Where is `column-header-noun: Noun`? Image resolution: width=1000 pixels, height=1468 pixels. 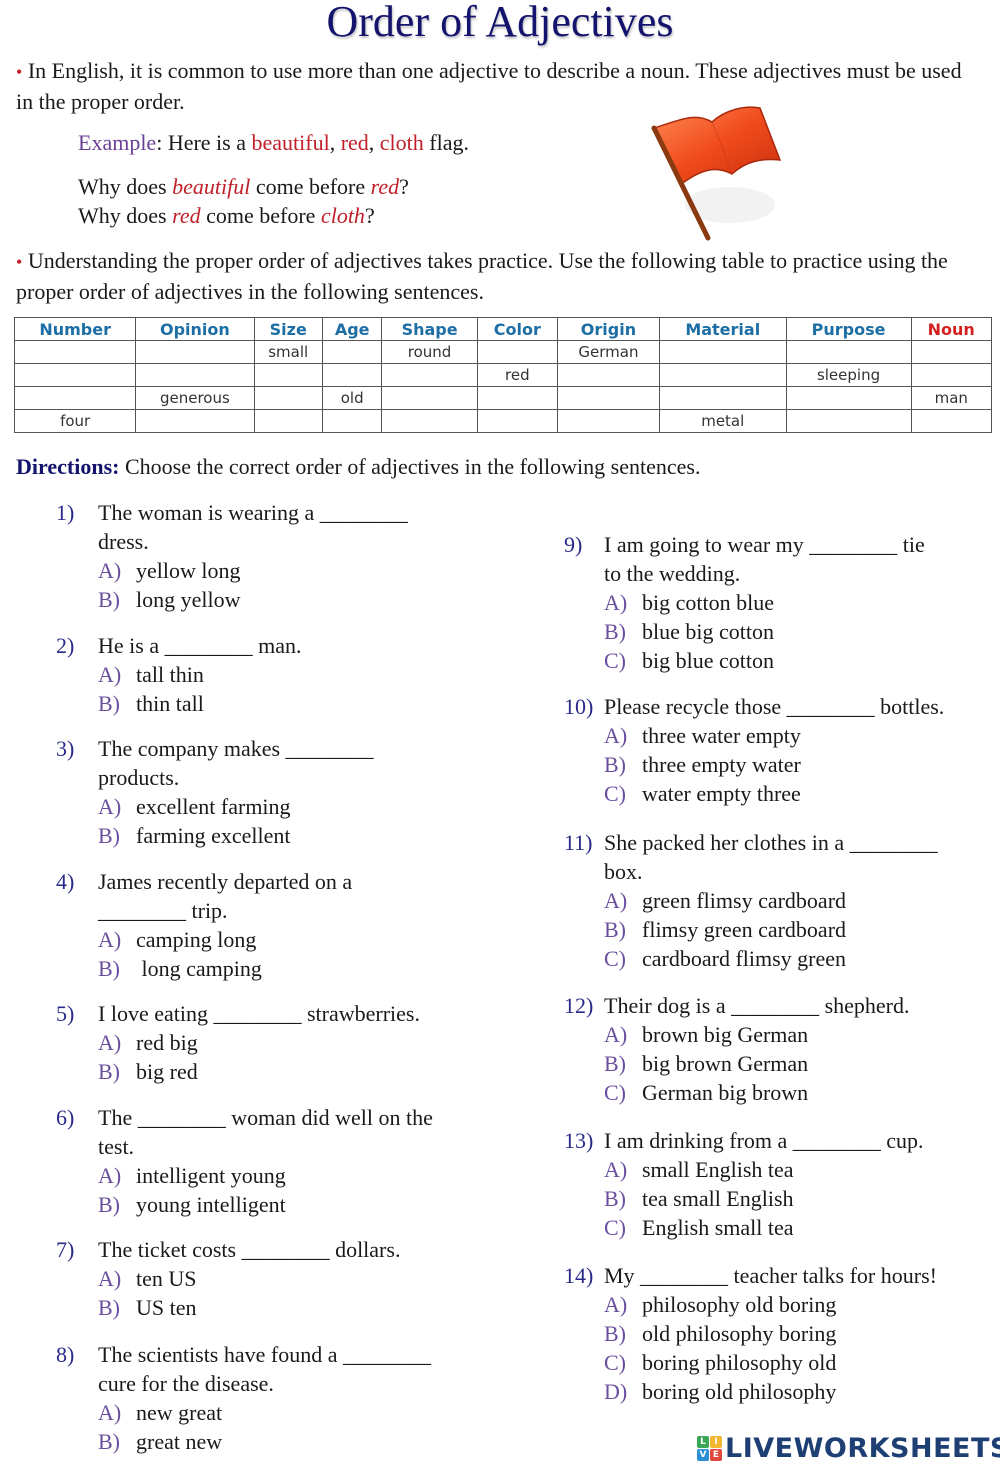 column-header-noun: Noun is located at coordinates (951, 329).